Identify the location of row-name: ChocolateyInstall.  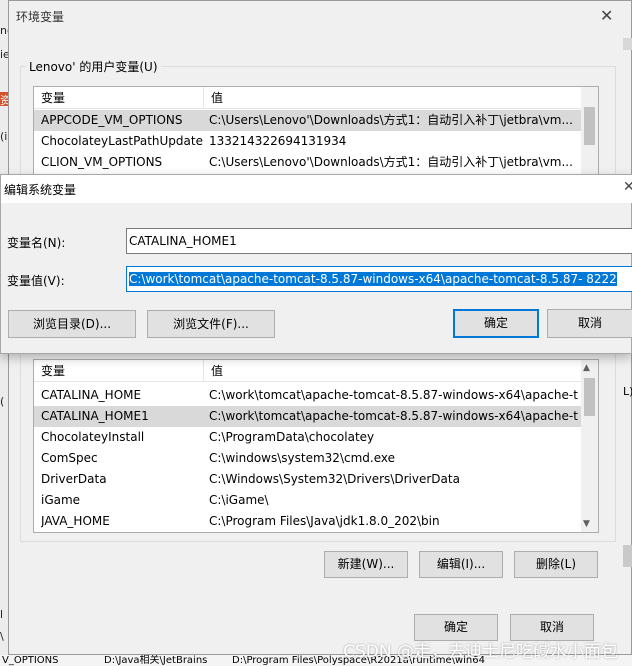
(93, 437).